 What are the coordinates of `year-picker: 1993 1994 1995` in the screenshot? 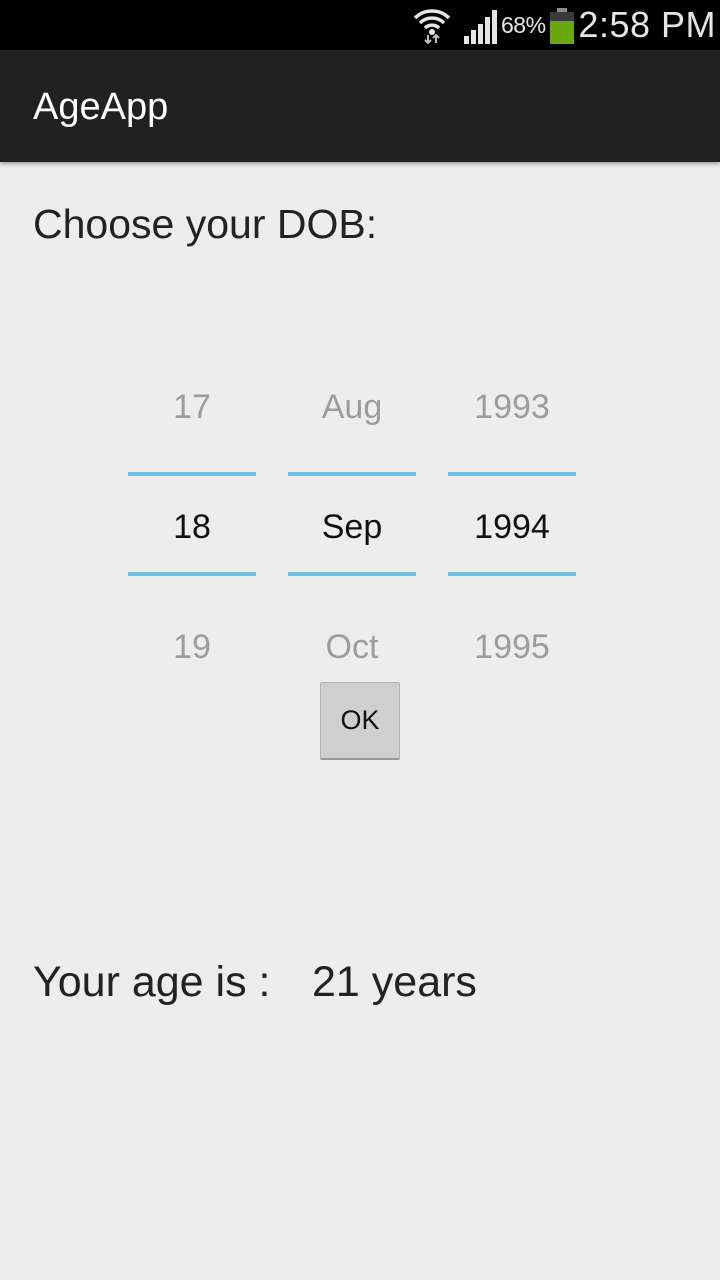 It's located at (512, 520).